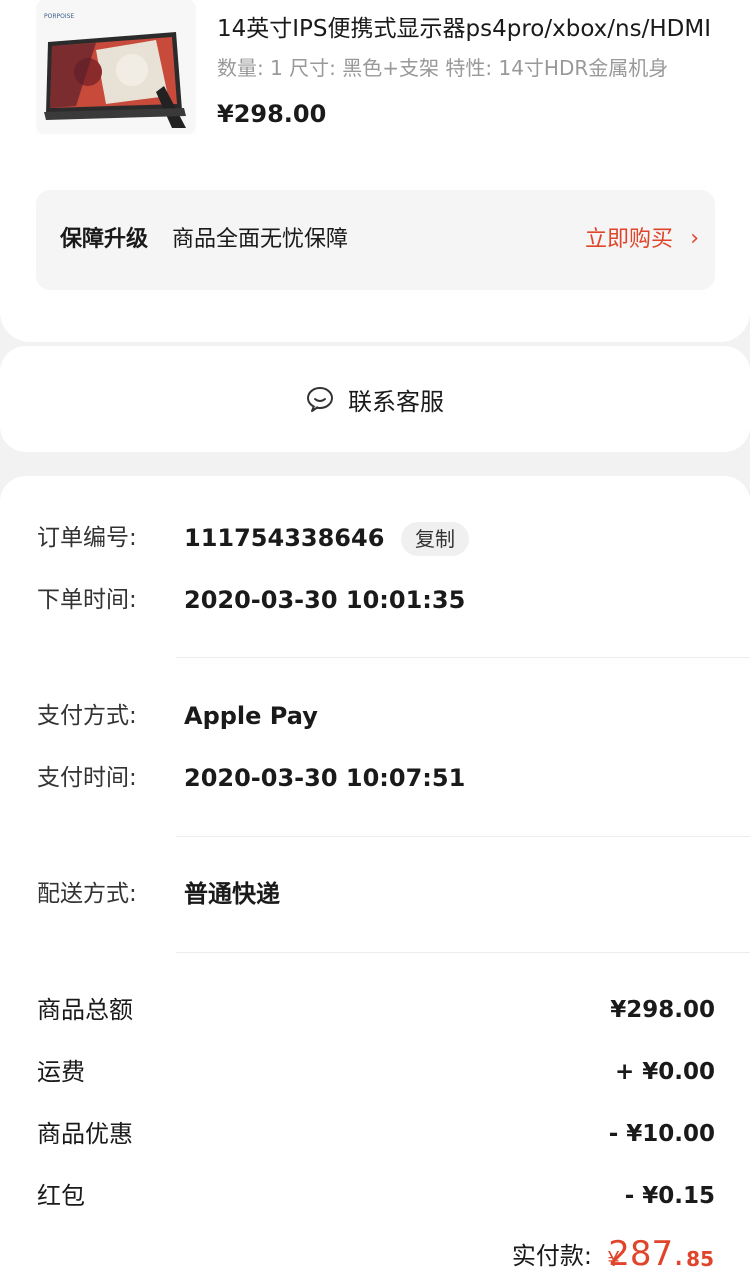  What do you see at coordinates (661, 1134) in the screenshot?
I see `summary-value: - ¥10.00` at bounding box center [661, 1134].